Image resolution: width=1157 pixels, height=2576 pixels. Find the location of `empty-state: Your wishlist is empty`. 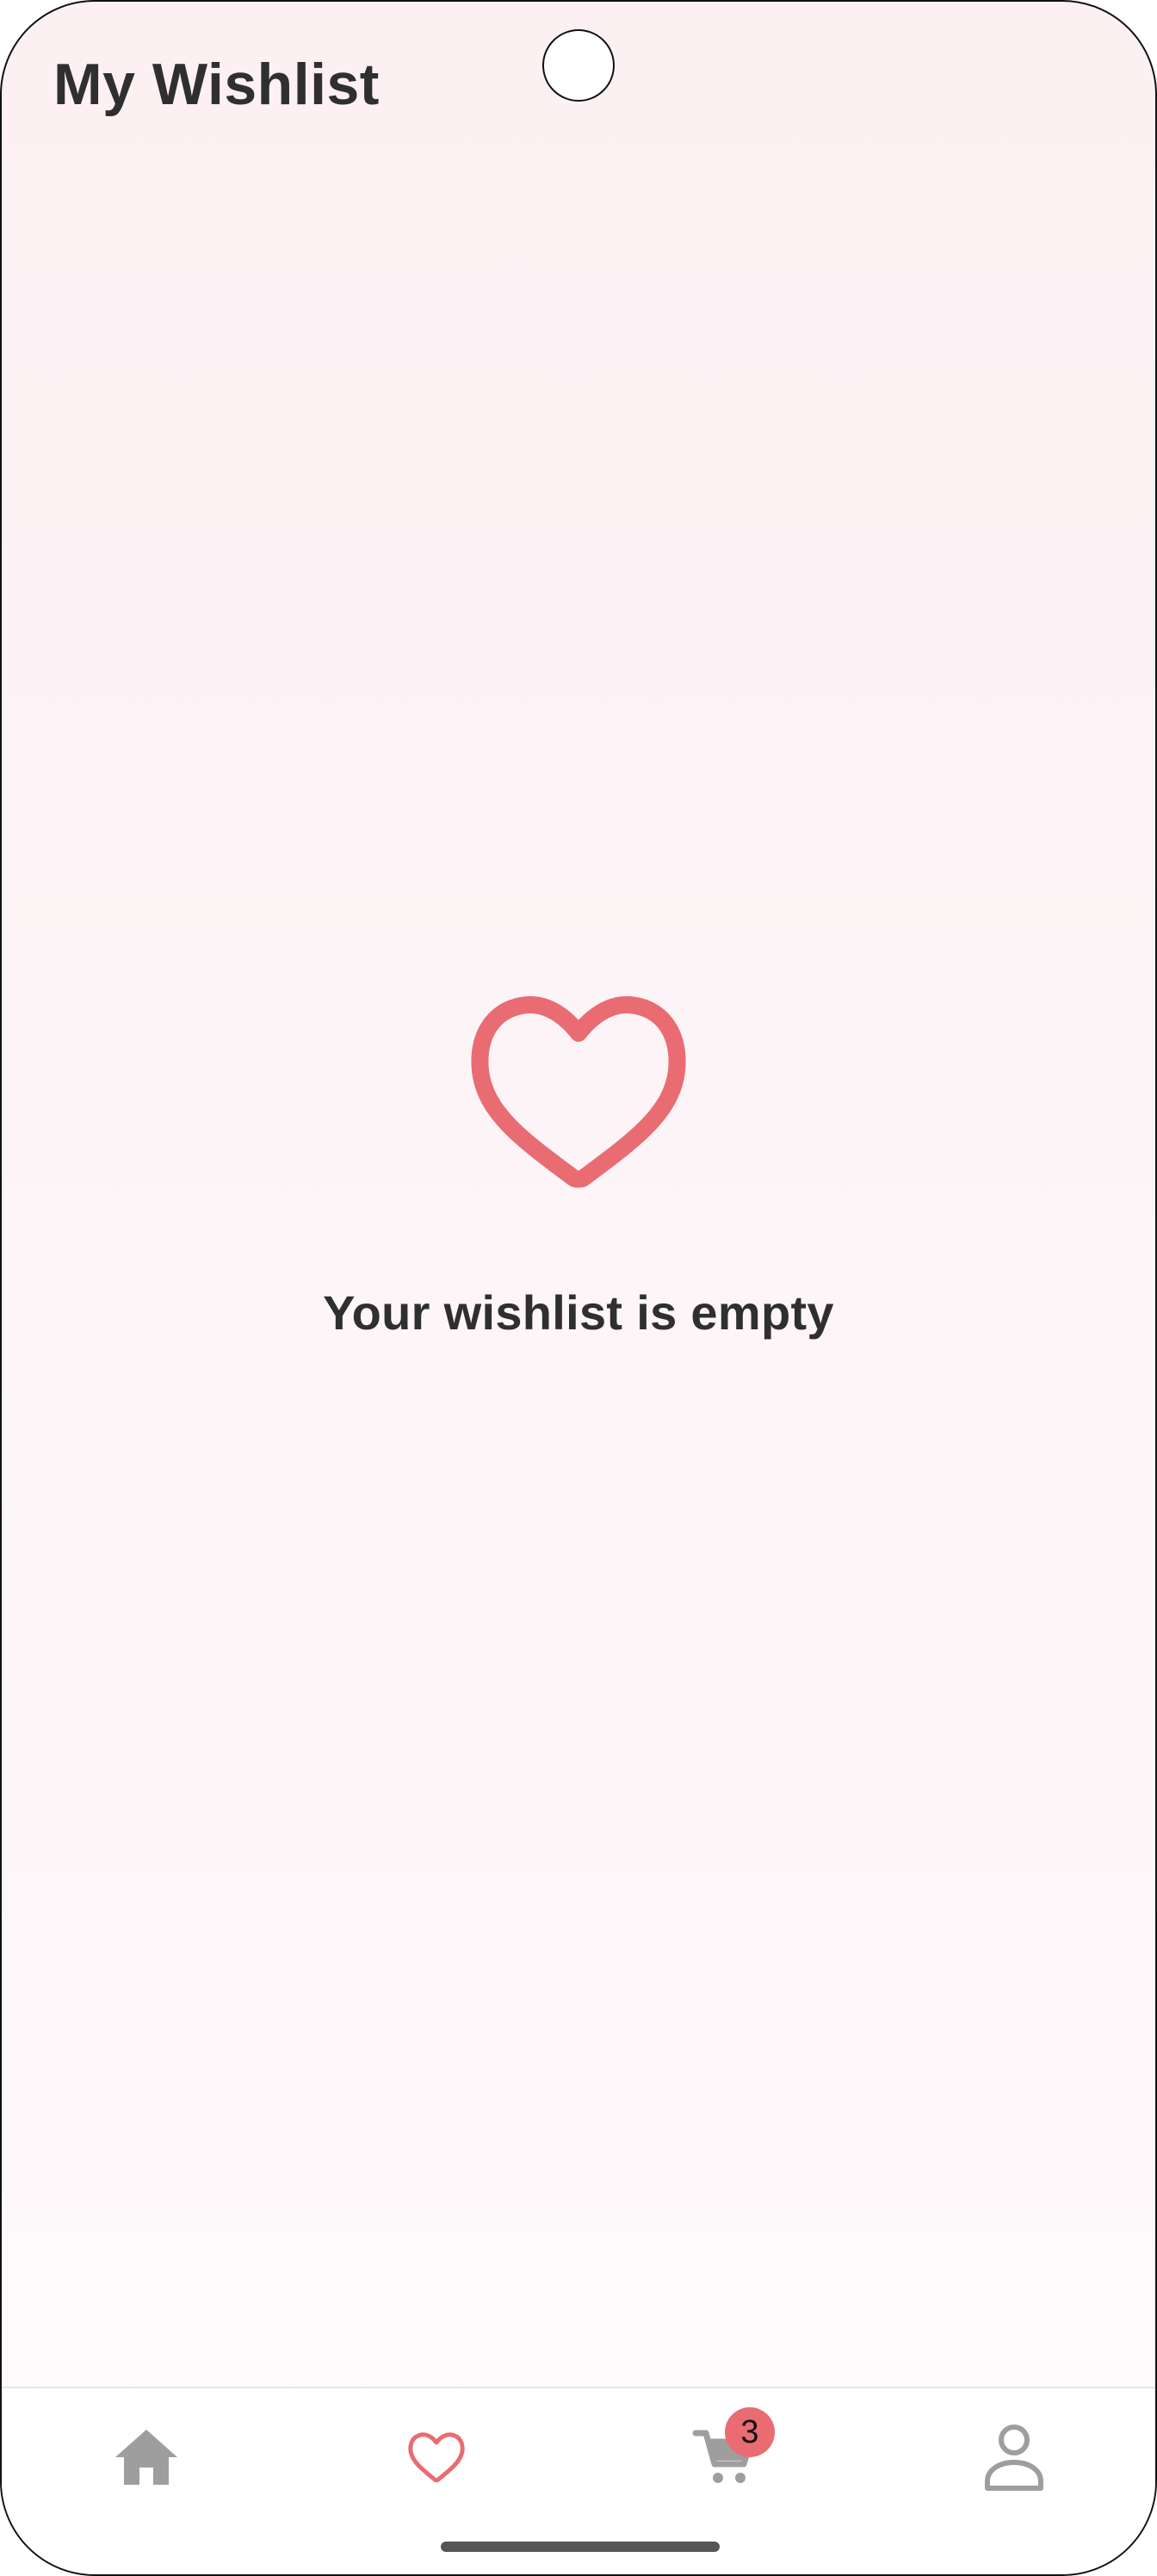

empty-state: Your wishlist is empty is located at coordinates (579, 1162).